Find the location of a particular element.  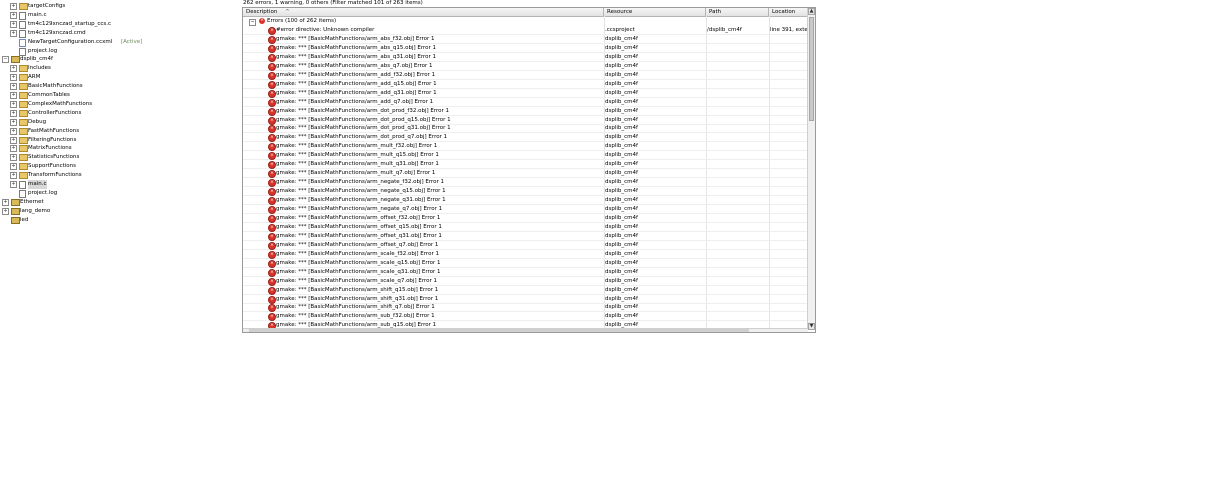

scroll-down-arrow-icon: ▼ is located at coordinates (811, 326).